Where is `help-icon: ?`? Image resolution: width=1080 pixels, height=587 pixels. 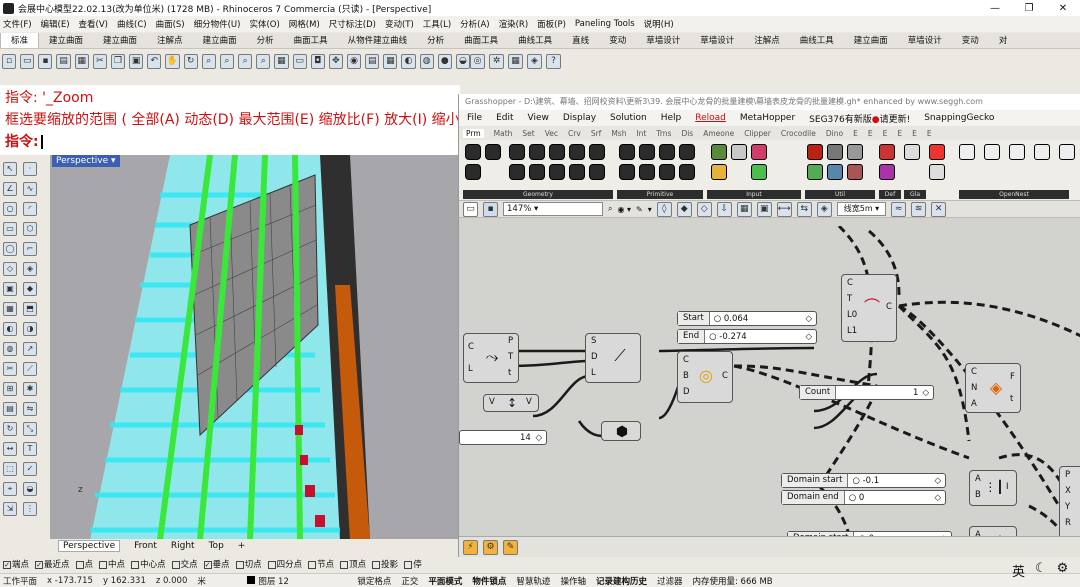 help-icon: ? is located at coordinates (553, 61).